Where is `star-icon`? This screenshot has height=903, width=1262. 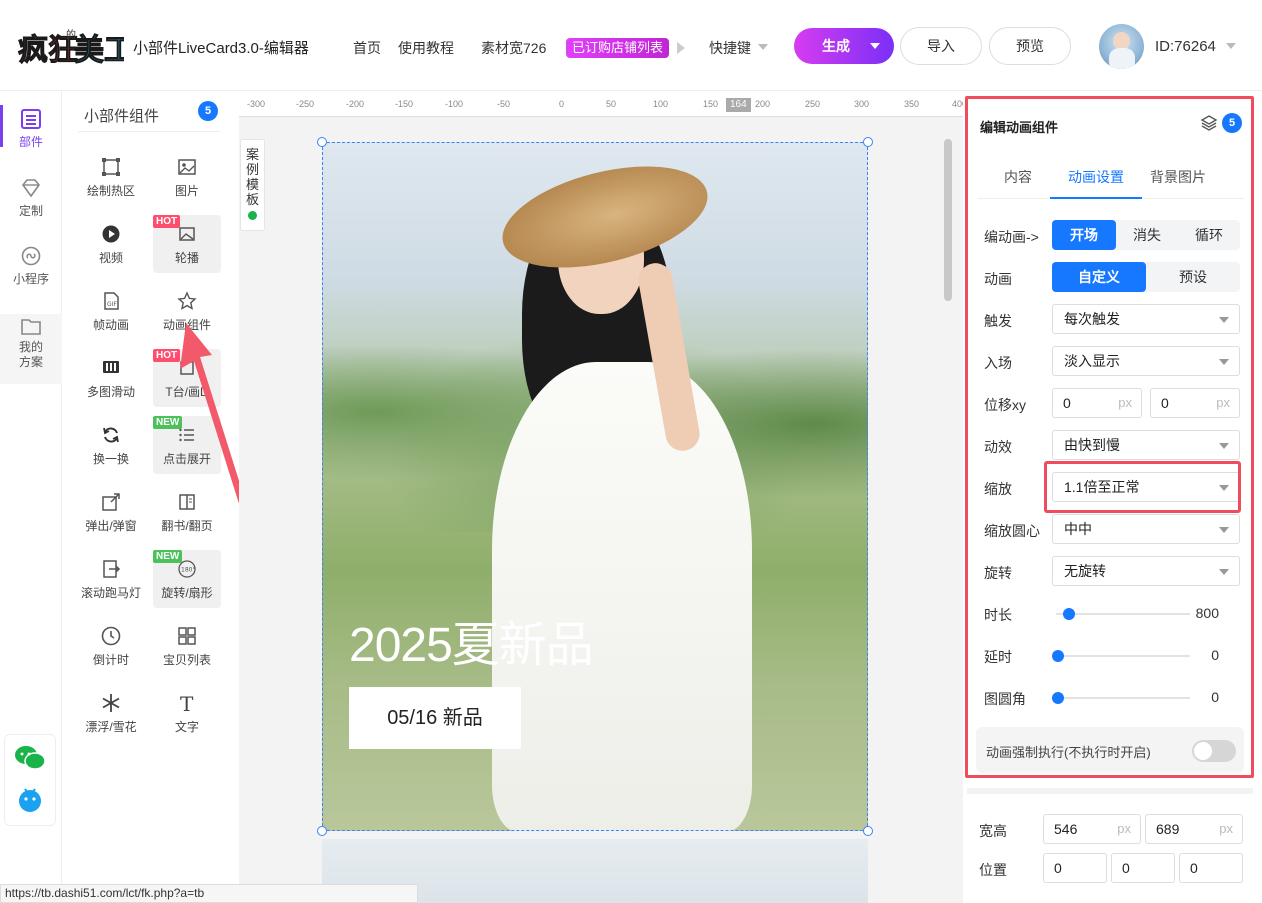
star-icon is located at coordinates (187, 300).